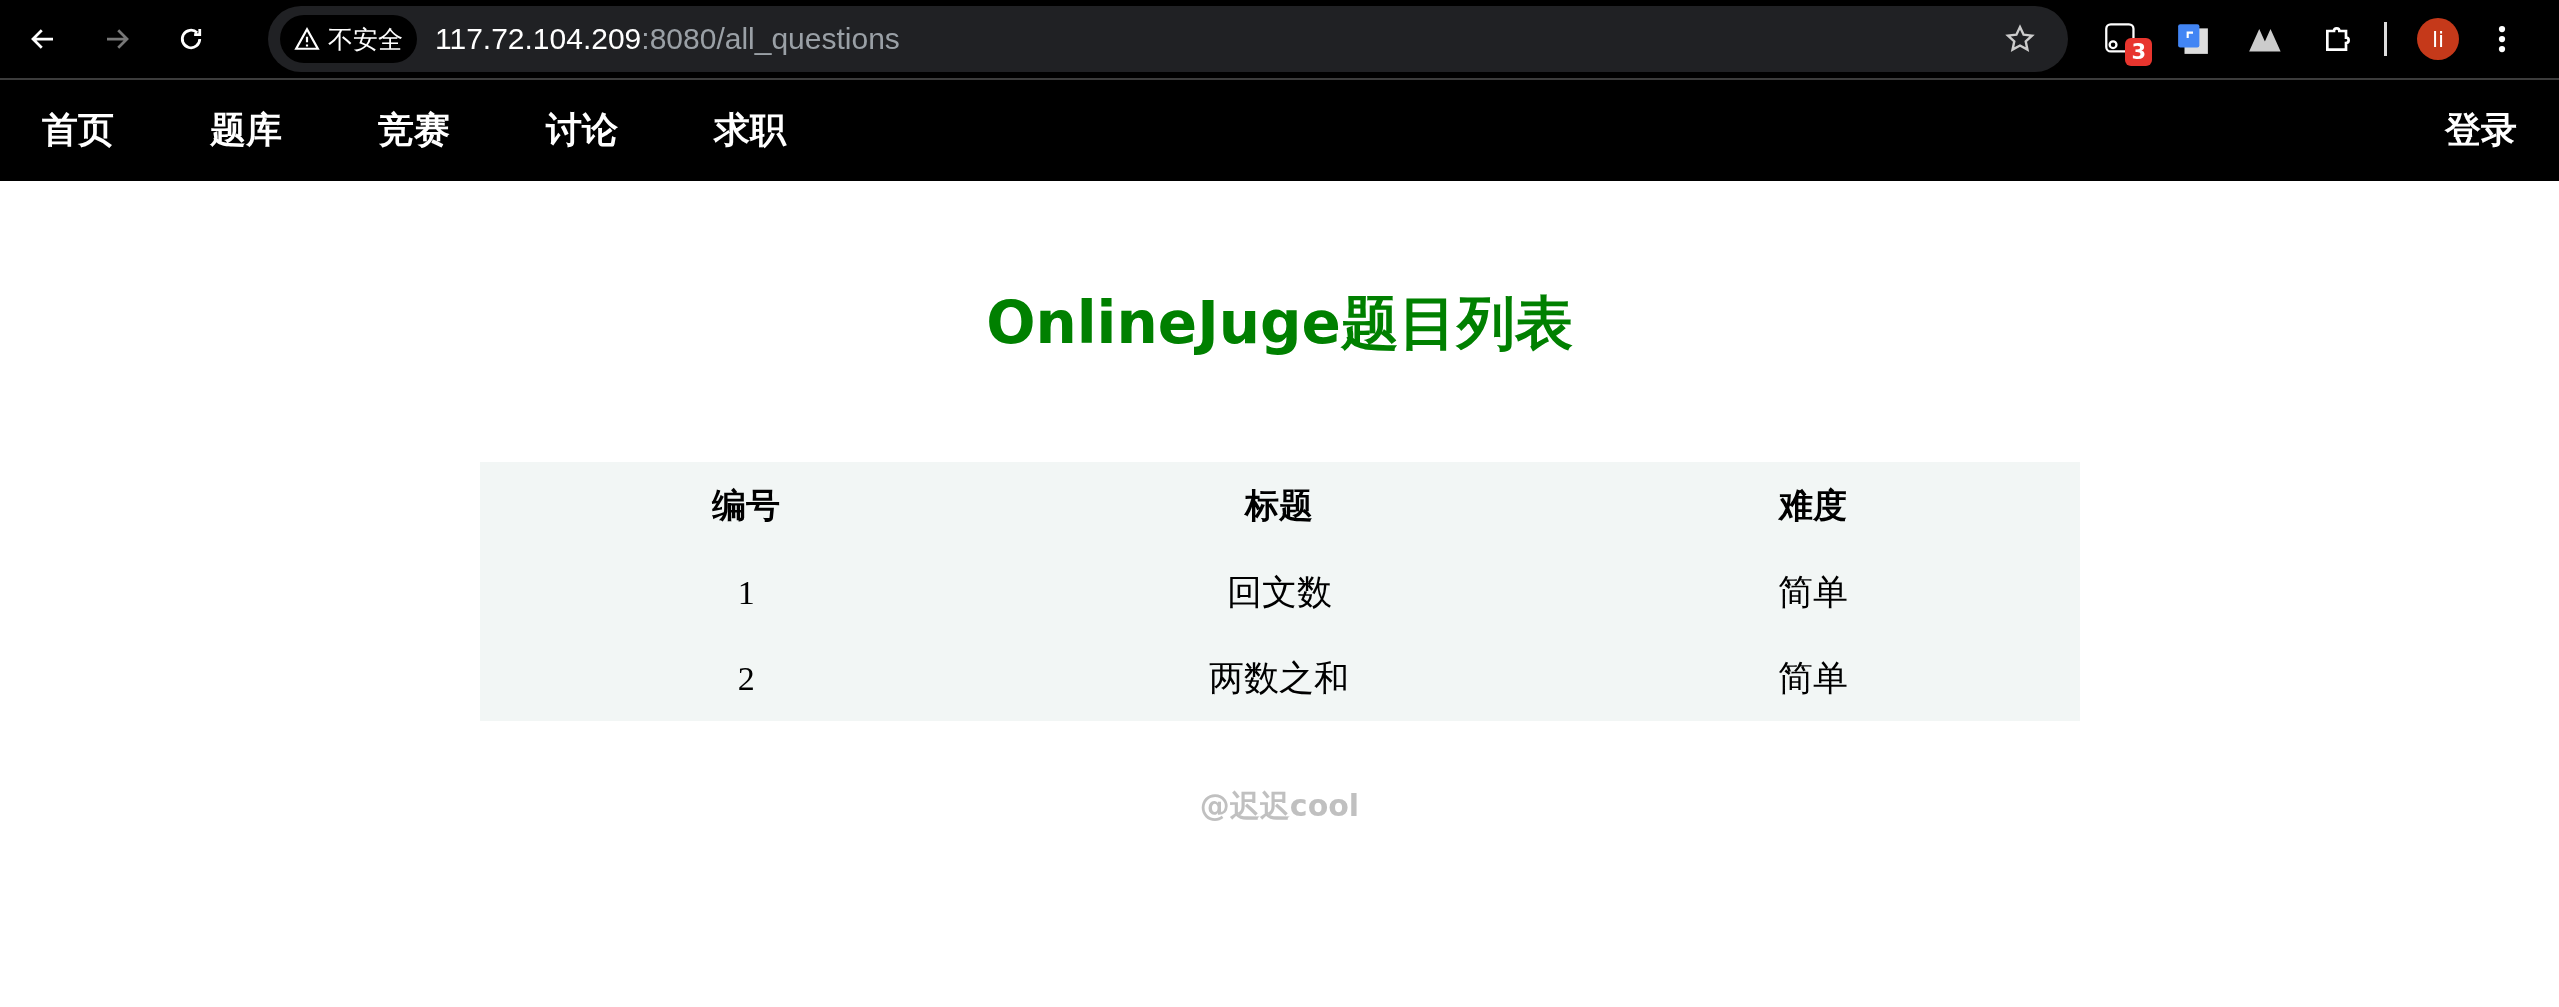  What do you see at coordinates (2138, 52) in the screenshot?
I see `notification-badge: 3` at bounding box center [2138, 52].